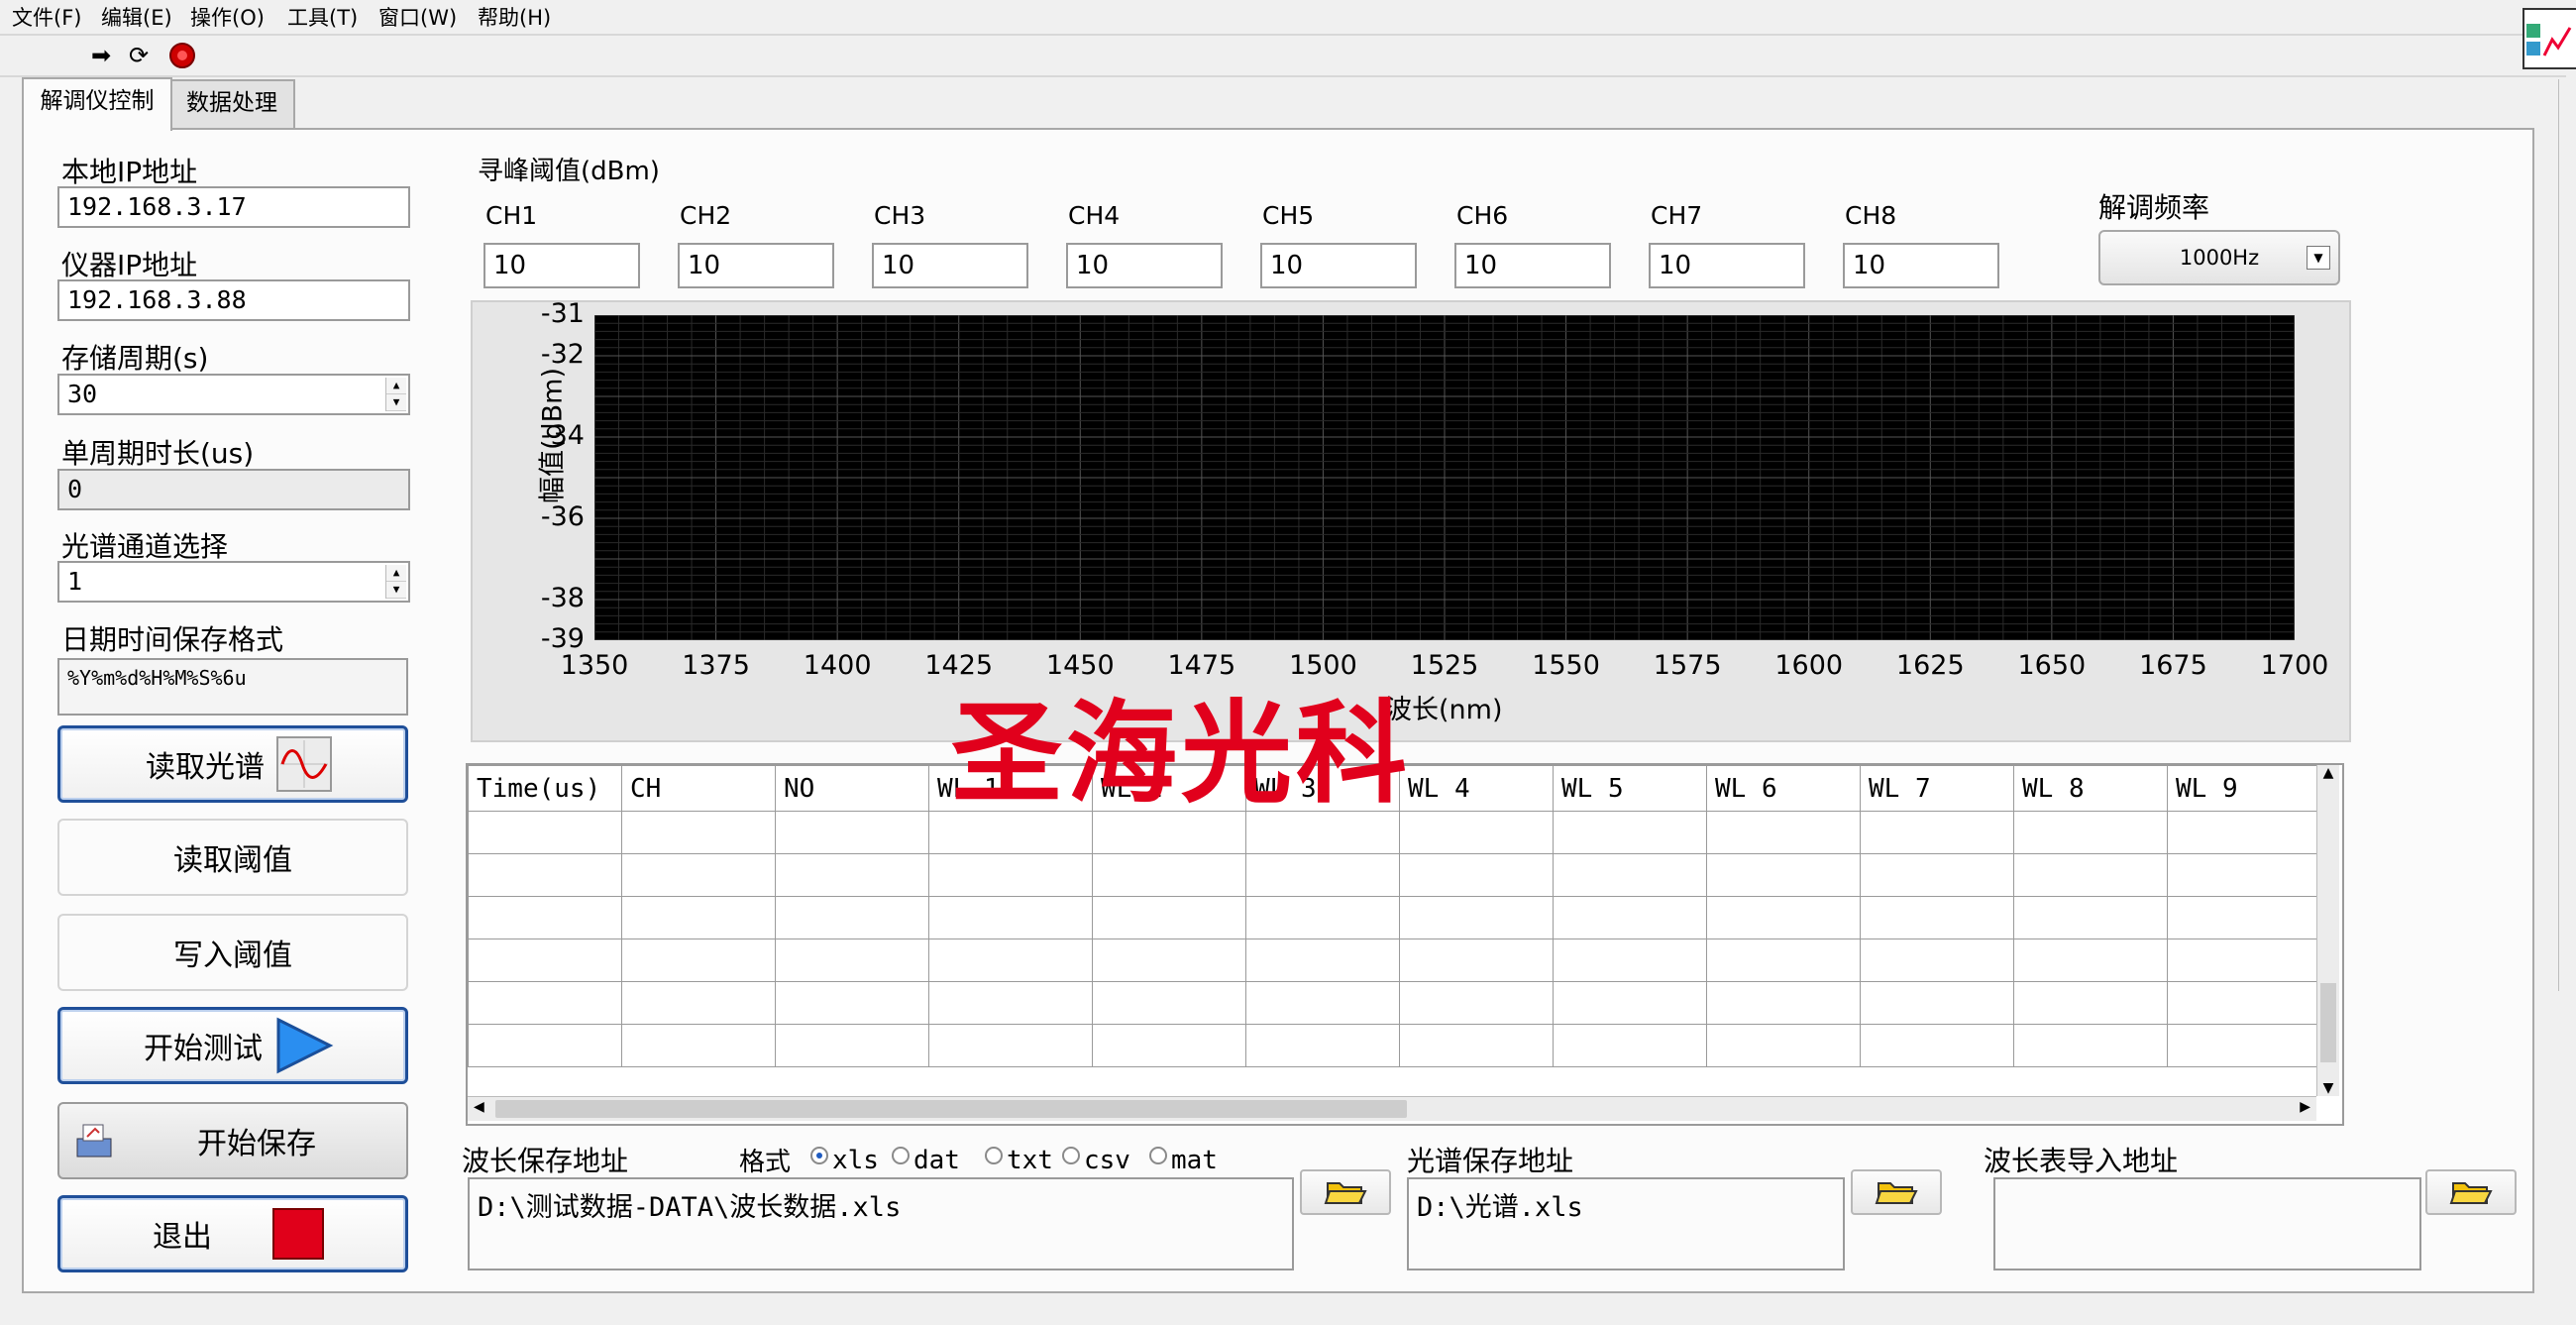 This screenshot has height=1325, width=2576. I want to click on threshold-ch4-input: 10, so click(1144, 265).